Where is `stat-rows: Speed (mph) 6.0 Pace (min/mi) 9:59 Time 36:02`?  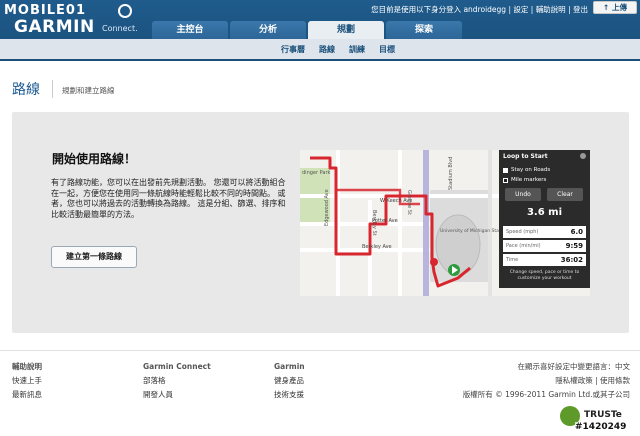 stat-rows: Speed (mph) 6.0 Pace (min/mi) 9:59 Time 36:02 is located at coordinates (544, 247).